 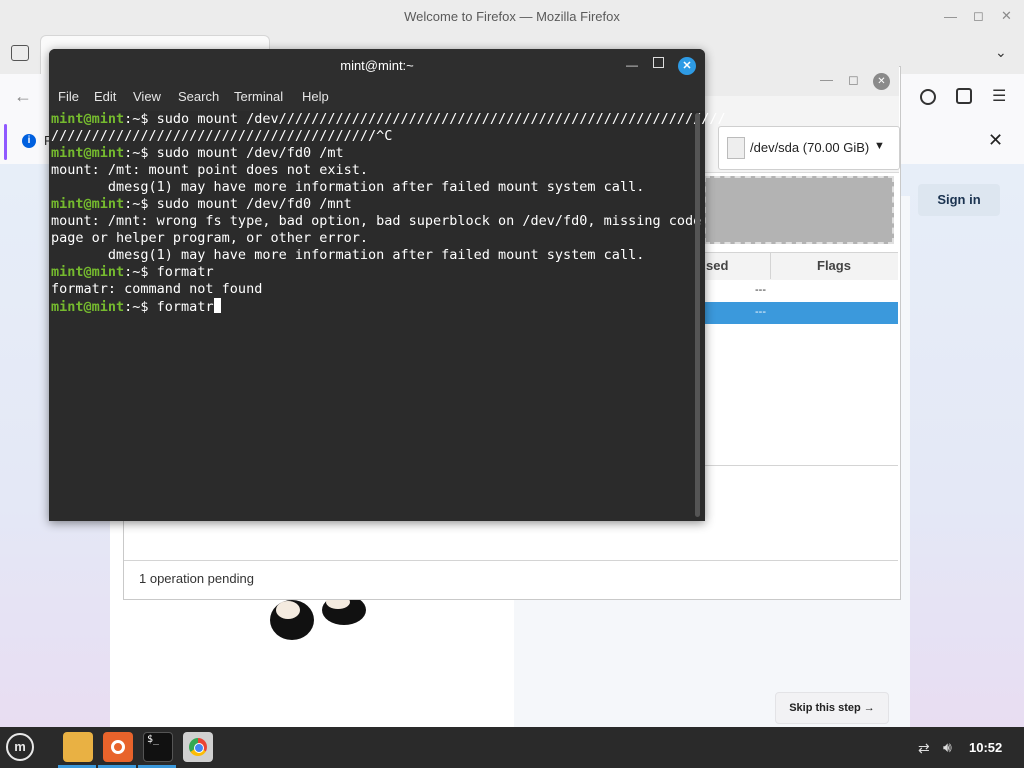 What do you see at coordinates (832, 708) in the screenshot?
I see `skip-step-button: Skip this step →` at bounding box center [832, 708].